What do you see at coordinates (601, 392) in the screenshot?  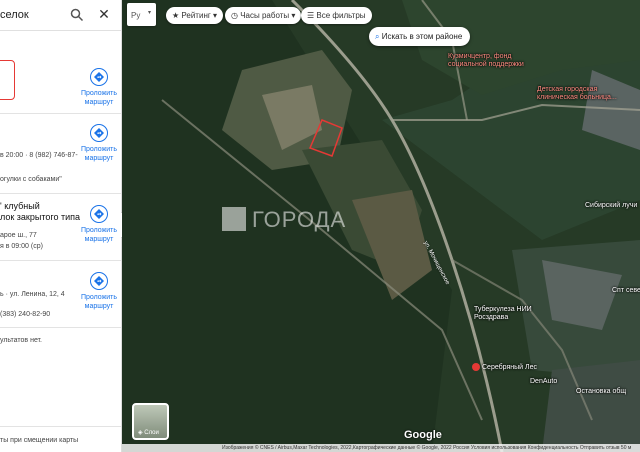 I see `place-label-ostanovka: Остановка общ` at bounding box center [601, 392].